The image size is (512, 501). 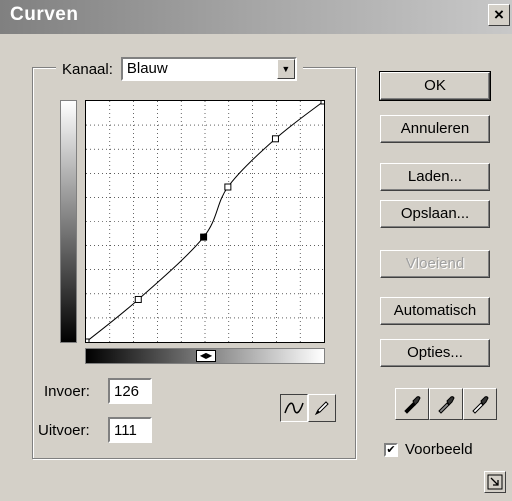 I want to click on channel-select: Blauw ▼, so click(x=208, y=69).